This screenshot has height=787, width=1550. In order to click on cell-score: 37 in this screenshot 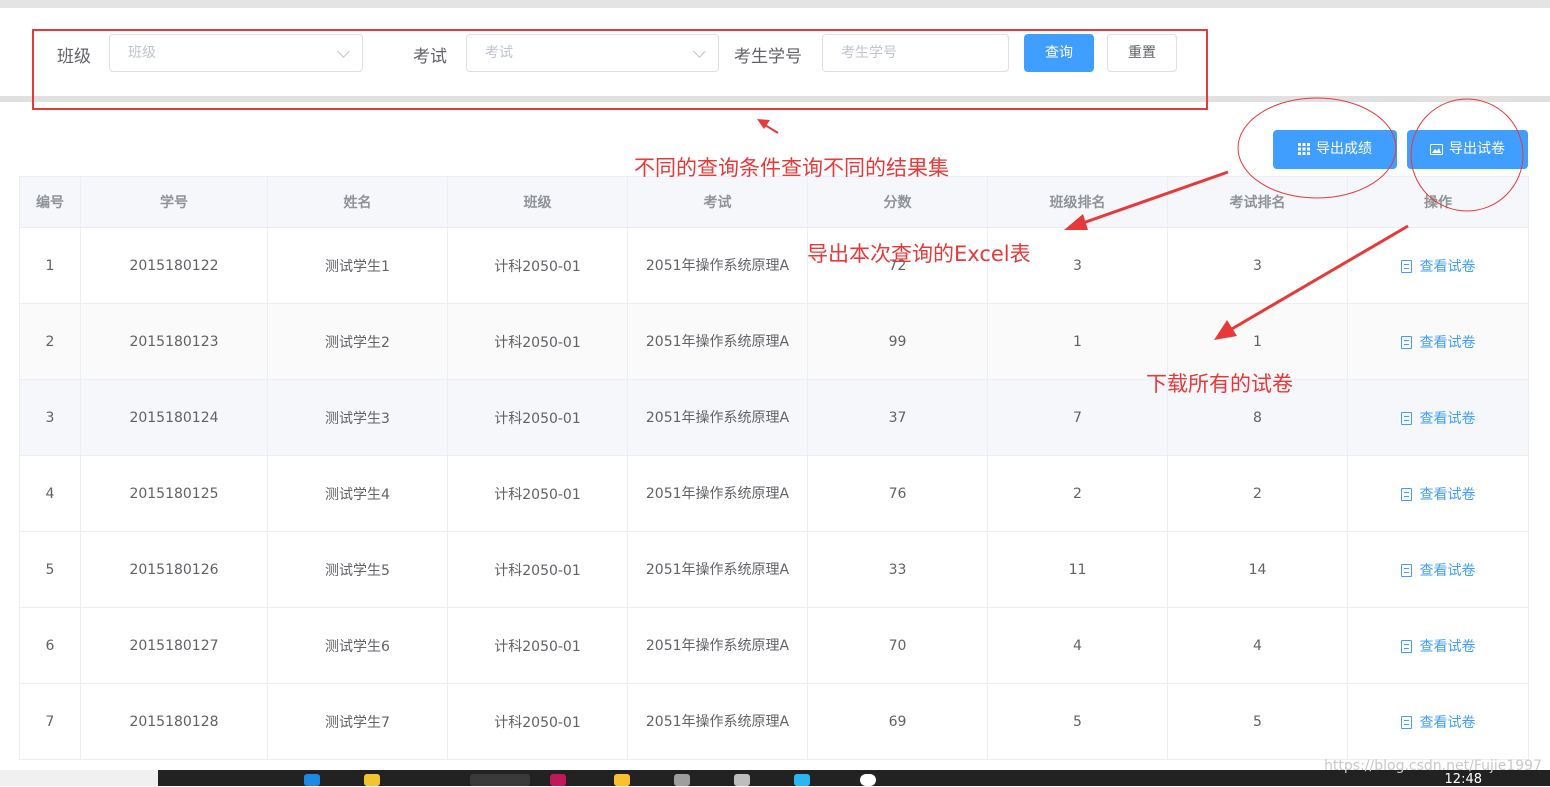, I will do `click(897, 417)`.